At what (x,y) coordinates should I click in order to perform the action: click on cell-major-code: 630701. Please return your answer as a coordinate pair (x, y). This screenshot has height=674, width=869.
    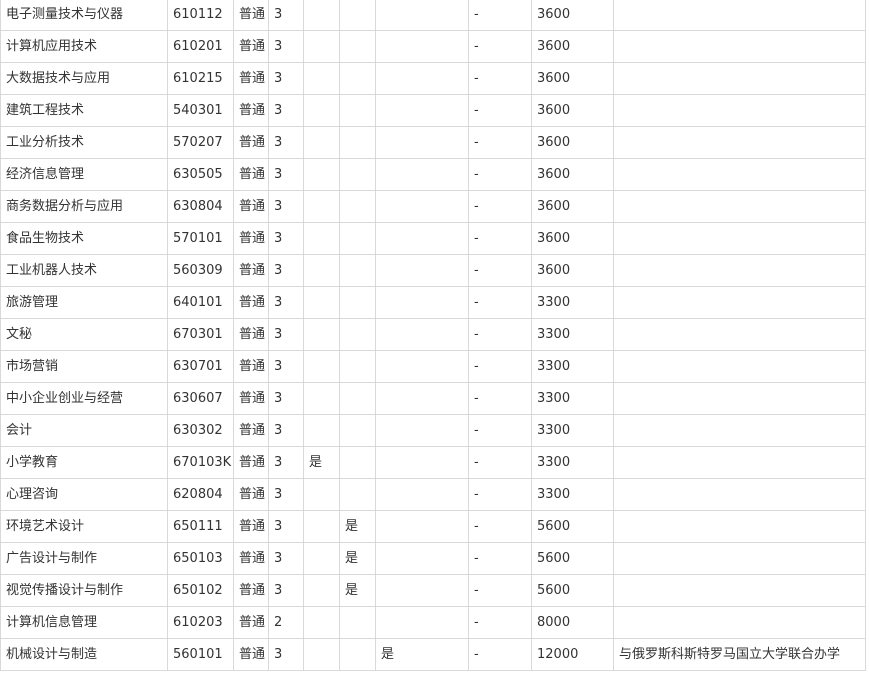
    Looking at the image, I should click on (200, 366).